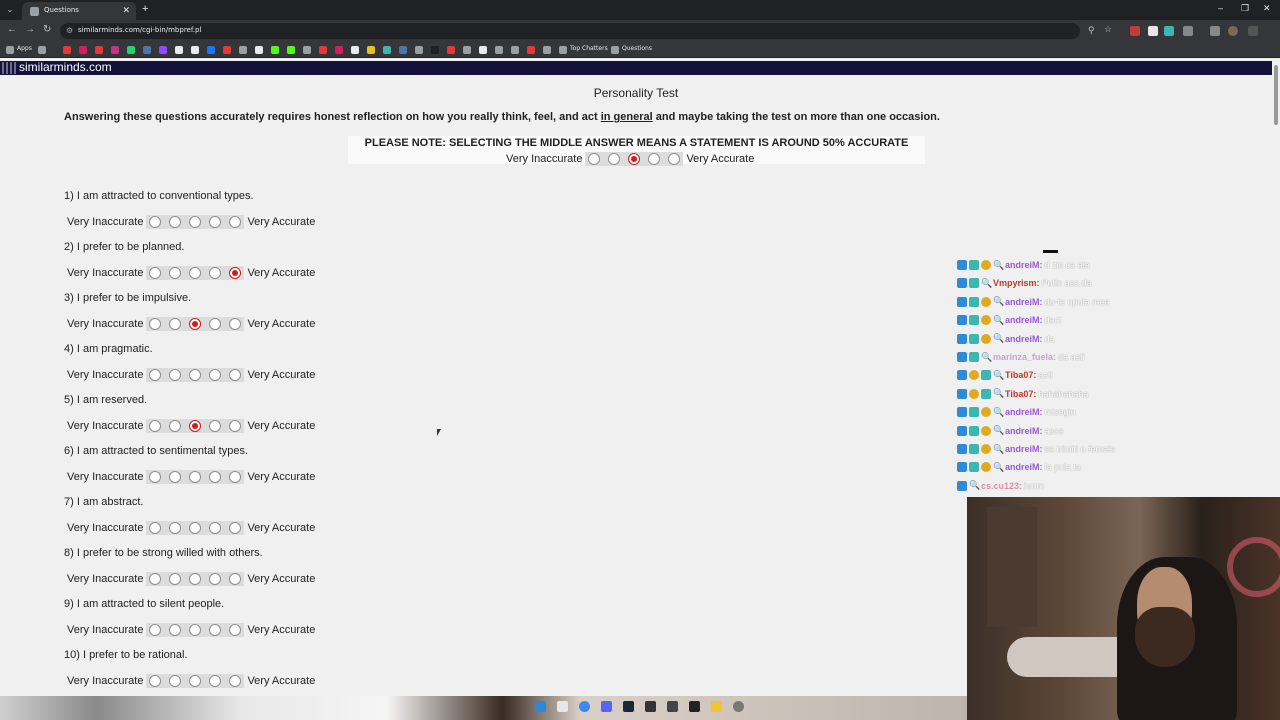 This screenshot has width=1280, height=720. Describe the element at coordinates (10, 10) in the screenshot. I see `tab-search-icon: ⌄` at that location.